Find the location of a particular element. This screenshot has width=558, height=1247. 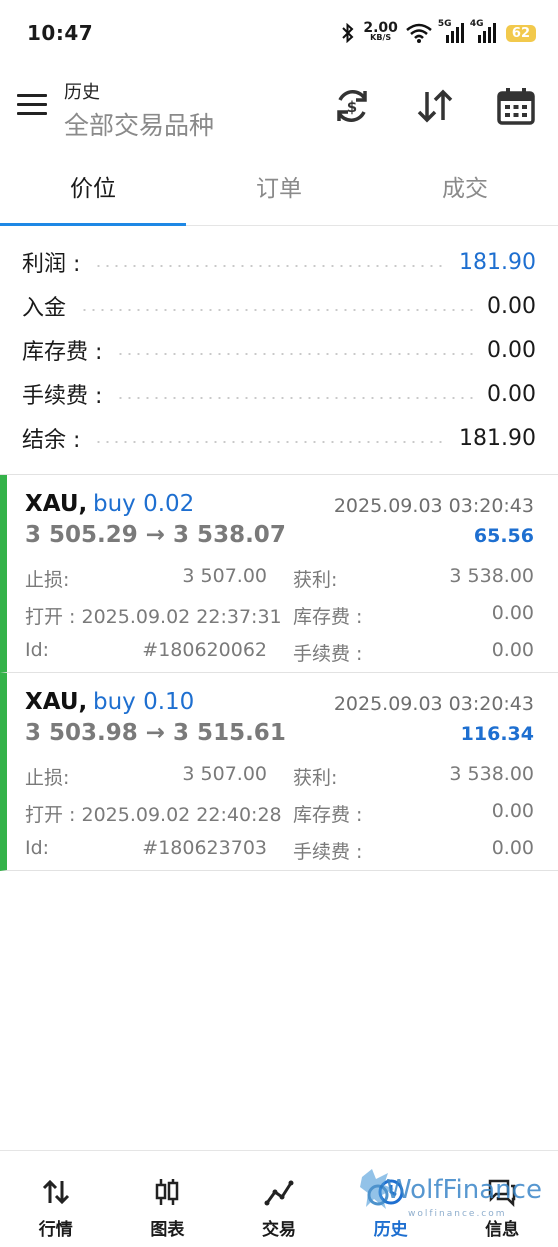

nav-label: 图表 is located at coordinates (167, 1230).